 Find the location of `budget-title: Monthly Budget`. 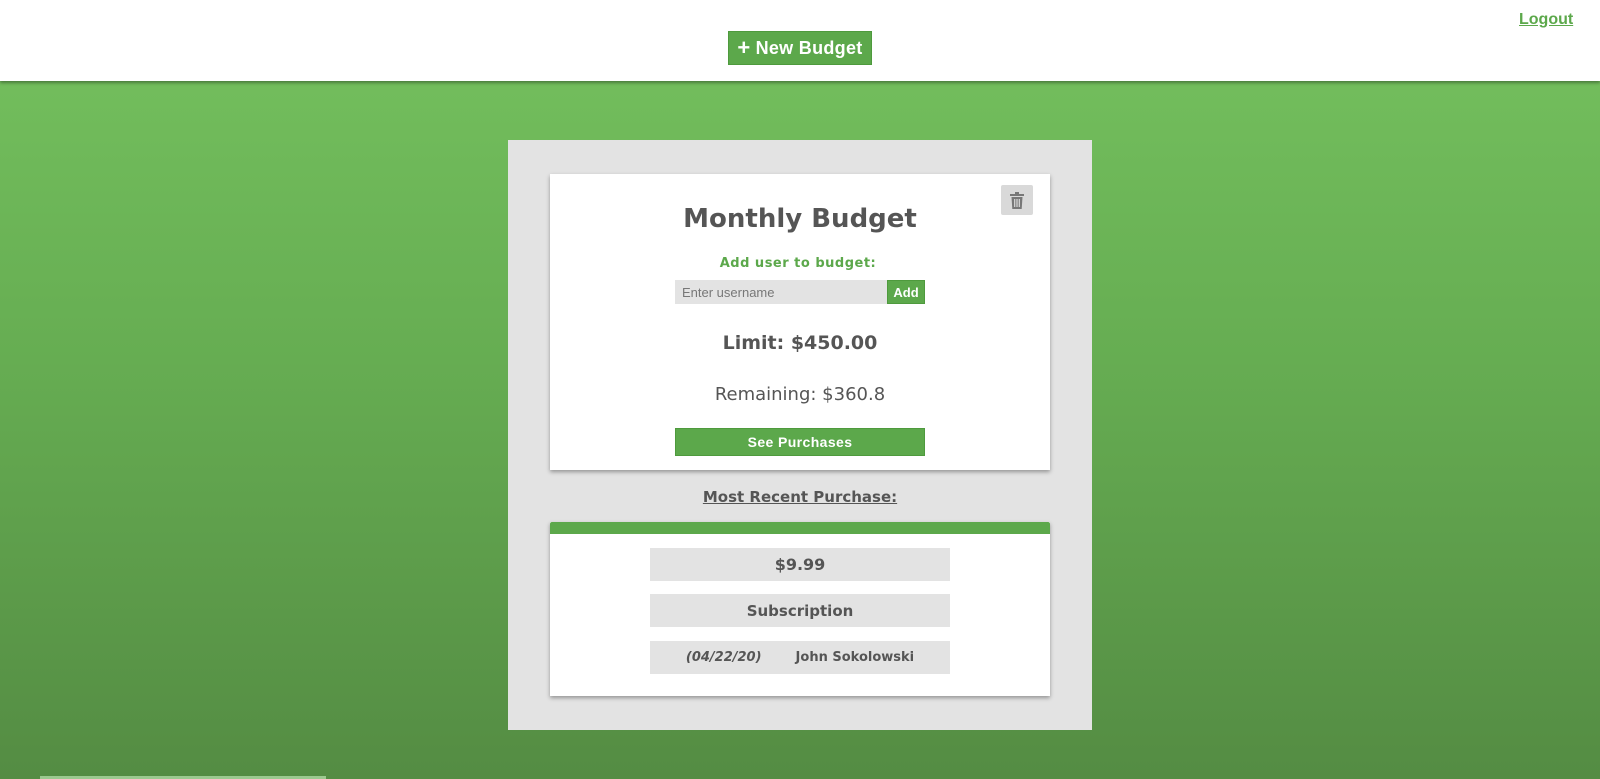

budget-title: Monthly Budget is located at coordinates (800, 219).